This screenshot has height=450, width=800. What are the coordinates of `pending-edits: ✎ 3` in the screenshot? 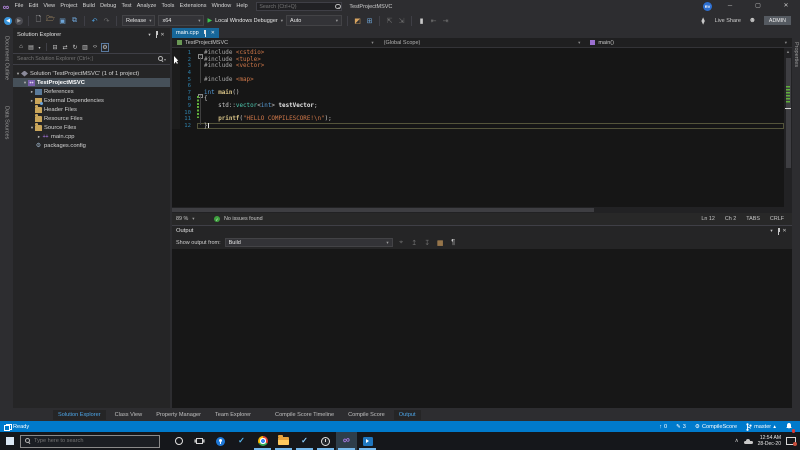 It's located at (681, 427).